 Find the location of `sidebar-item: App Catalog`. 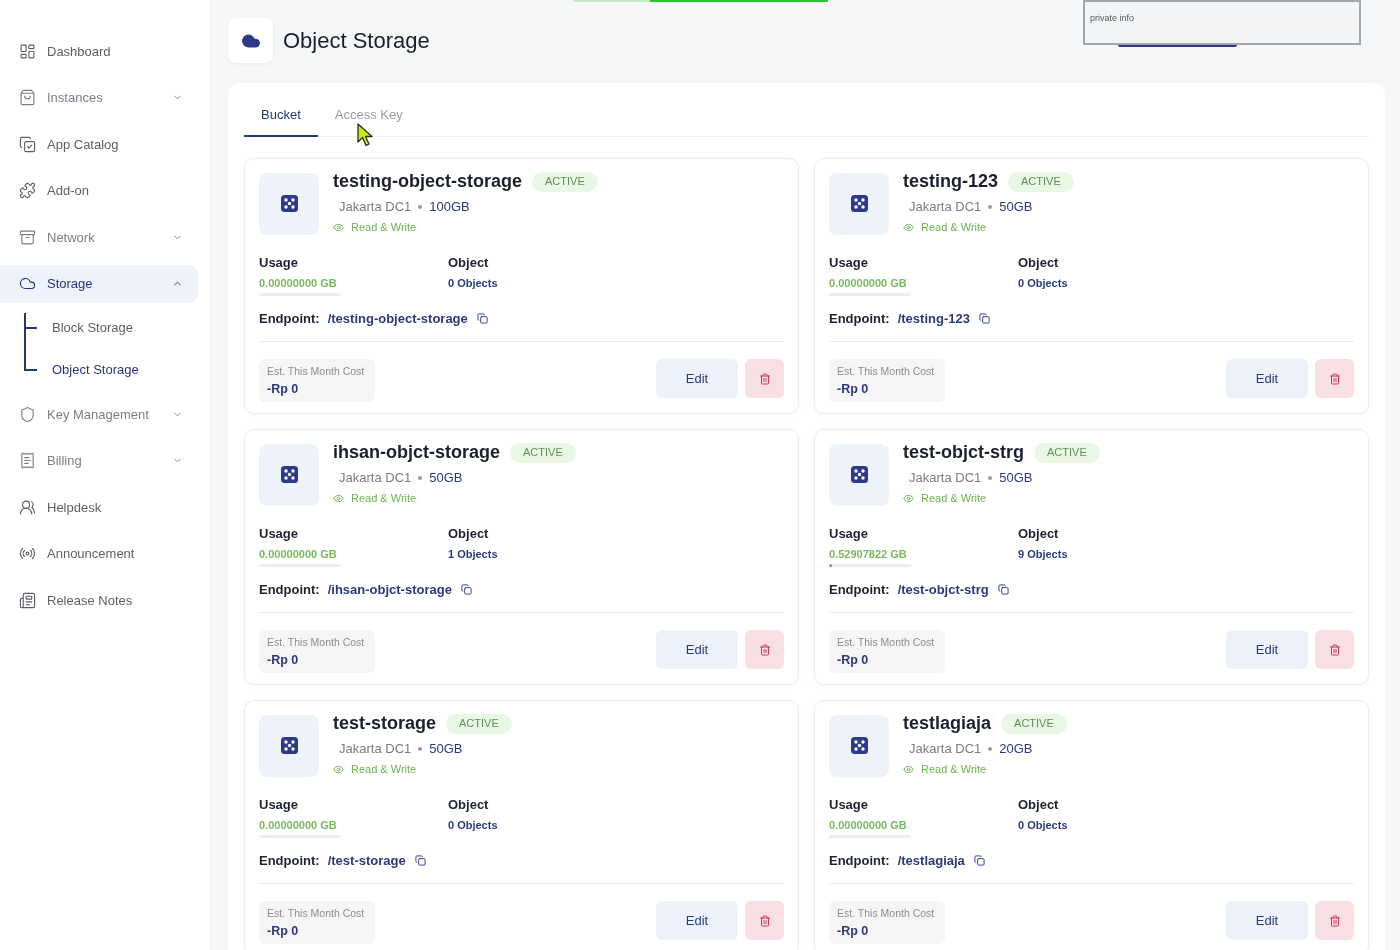

sidebar-item: App Catalog is located at coordinates (99, 144).